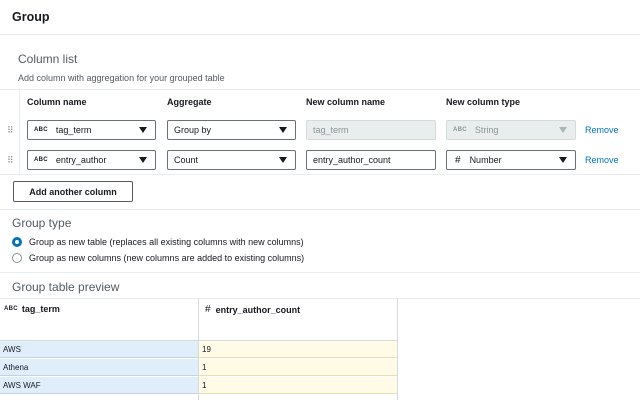 The width and height of the screenshot is (640, 400). Describe the element at coordinates (298, 349) in the screenshot. I see `table-cell: 19` at that location.